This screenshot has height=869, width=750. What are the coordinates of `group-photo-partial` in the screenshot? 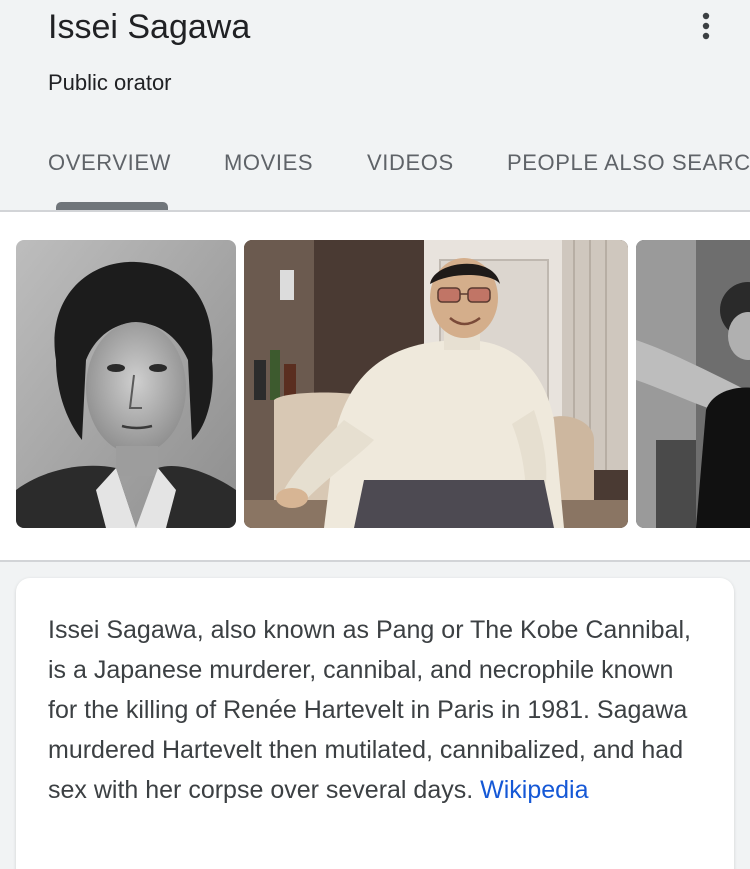 It's located at (693, 384).